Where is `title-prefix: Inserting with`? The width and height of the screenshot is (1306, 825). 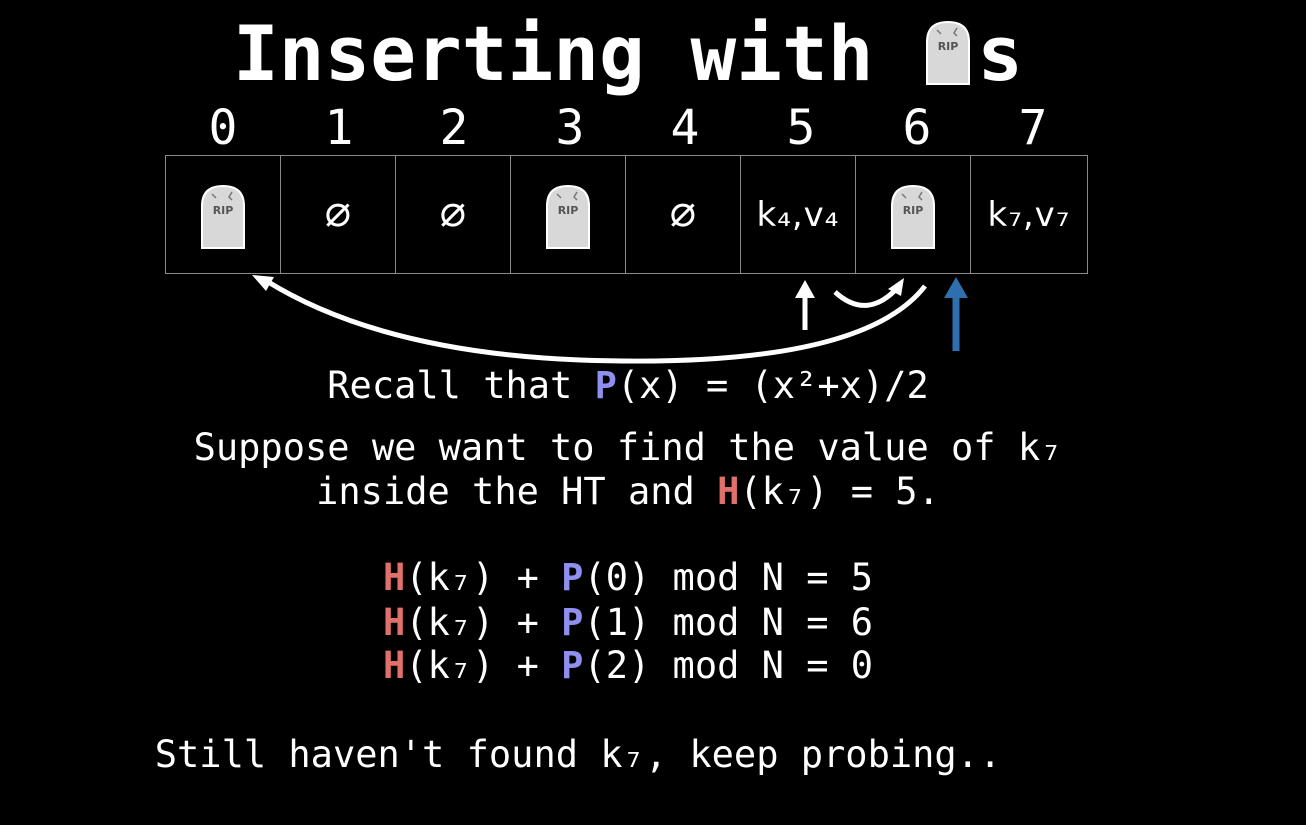 title-prefix: Inserting with is located at coordinates (576, 53).